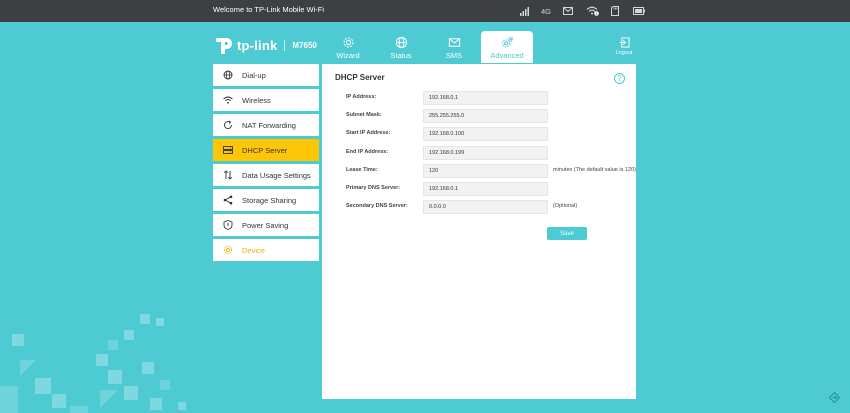  What do you see at coordinates (269, 125) in the screenshot?
I see `sidebar-item-label: NAT Forwarding` at bounding box center [269, 125].